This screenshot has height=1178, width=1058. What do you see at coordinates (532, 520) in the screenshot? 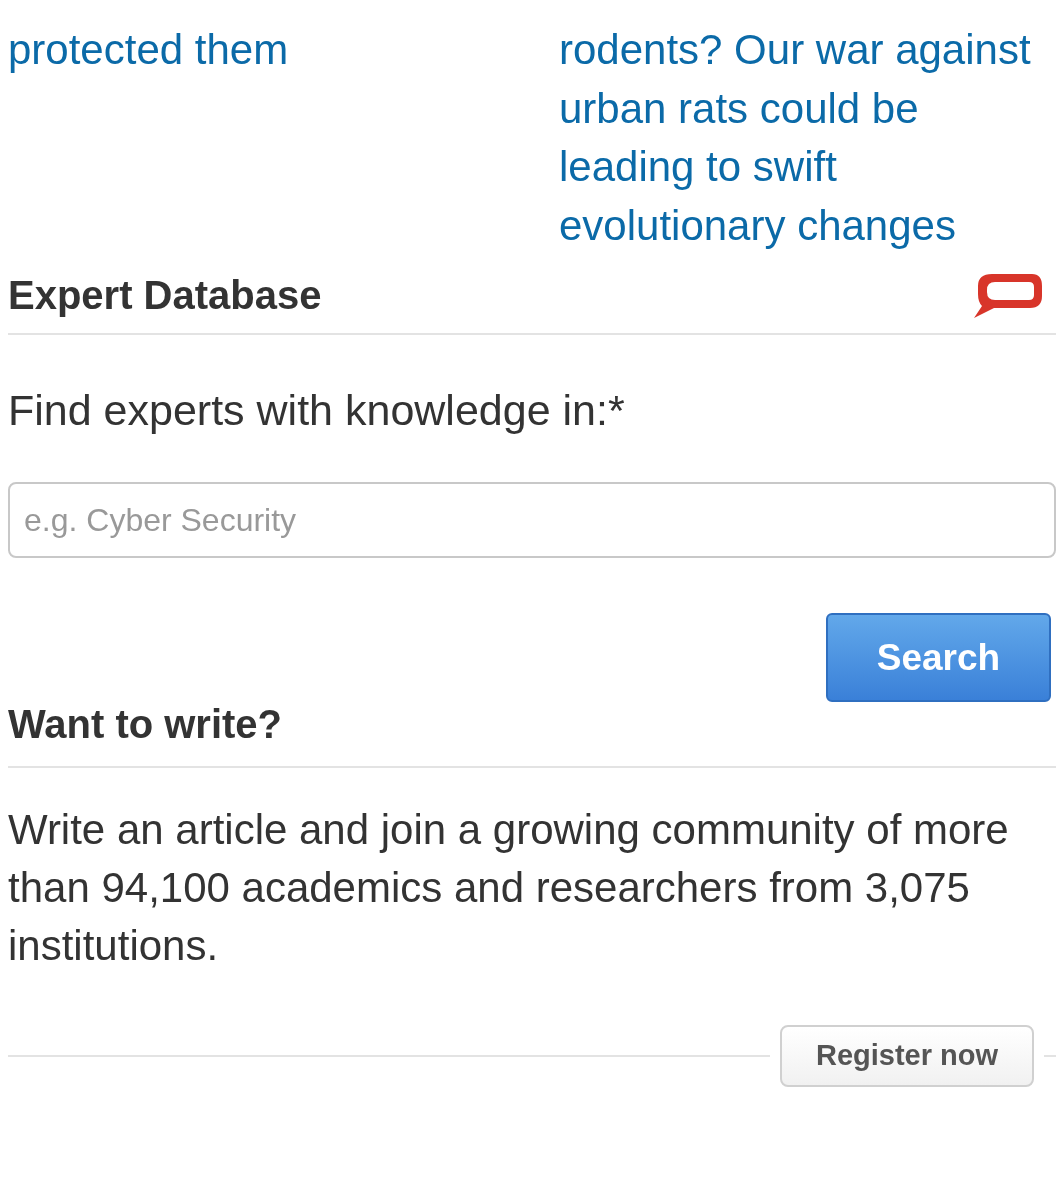
I see `search-field: e.g. Cyber Security` at bounding box center [532, 520].